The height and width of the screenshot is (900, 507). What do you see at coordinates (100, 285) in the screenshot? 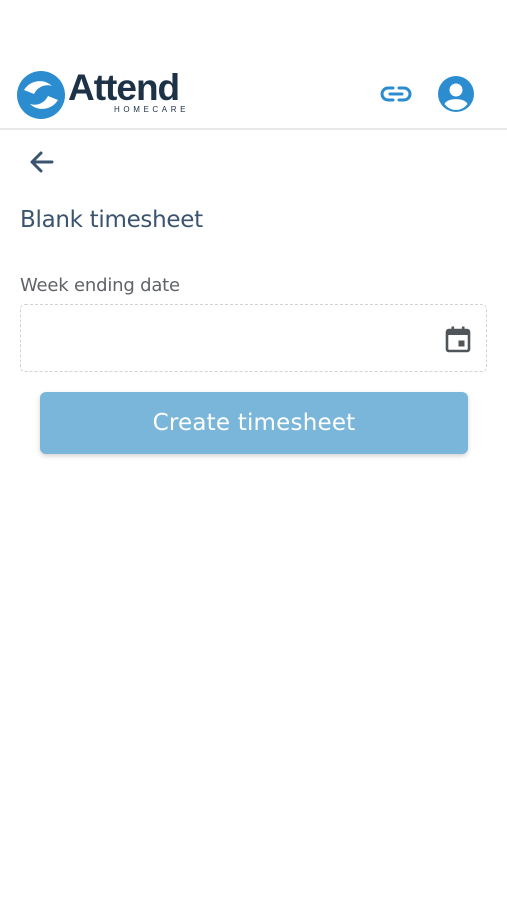
I see `week-ending-date-label: Week ending date` at bounding box center [100, 285].